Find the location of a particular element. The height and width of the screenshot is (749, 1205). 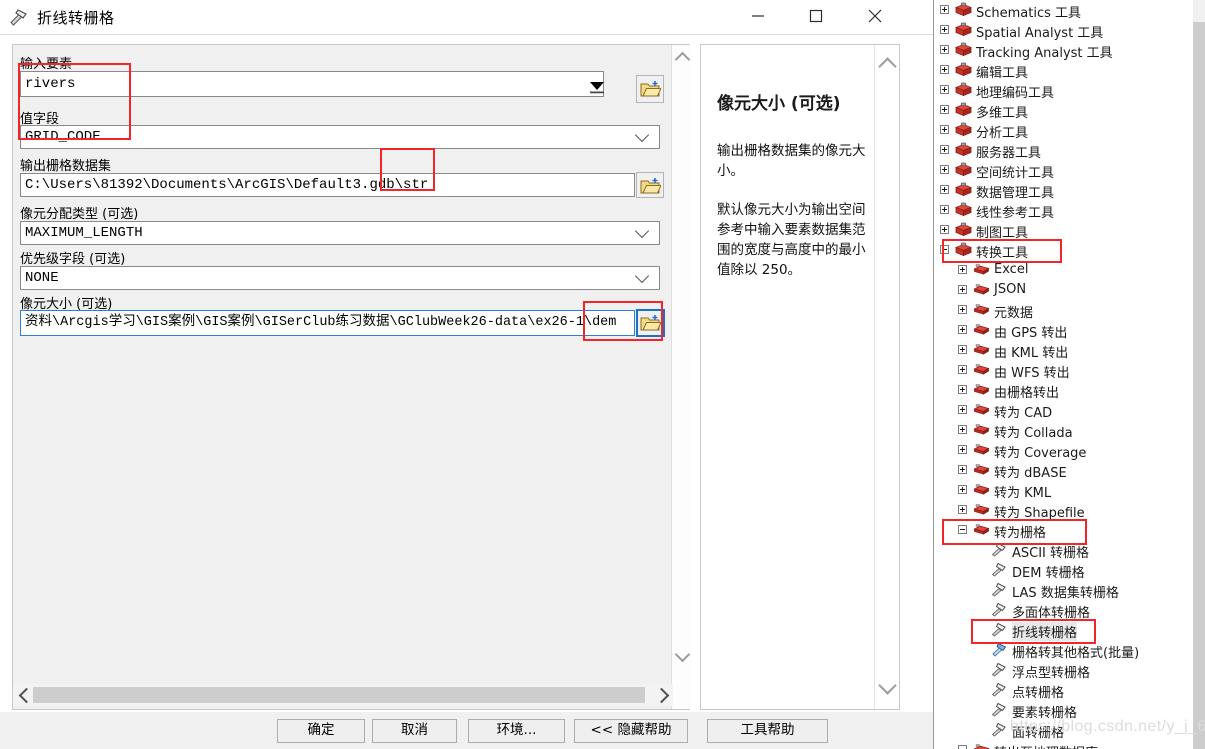

tree-item-label: 转出至地理数据库 is located at coordinates (1046, 745).